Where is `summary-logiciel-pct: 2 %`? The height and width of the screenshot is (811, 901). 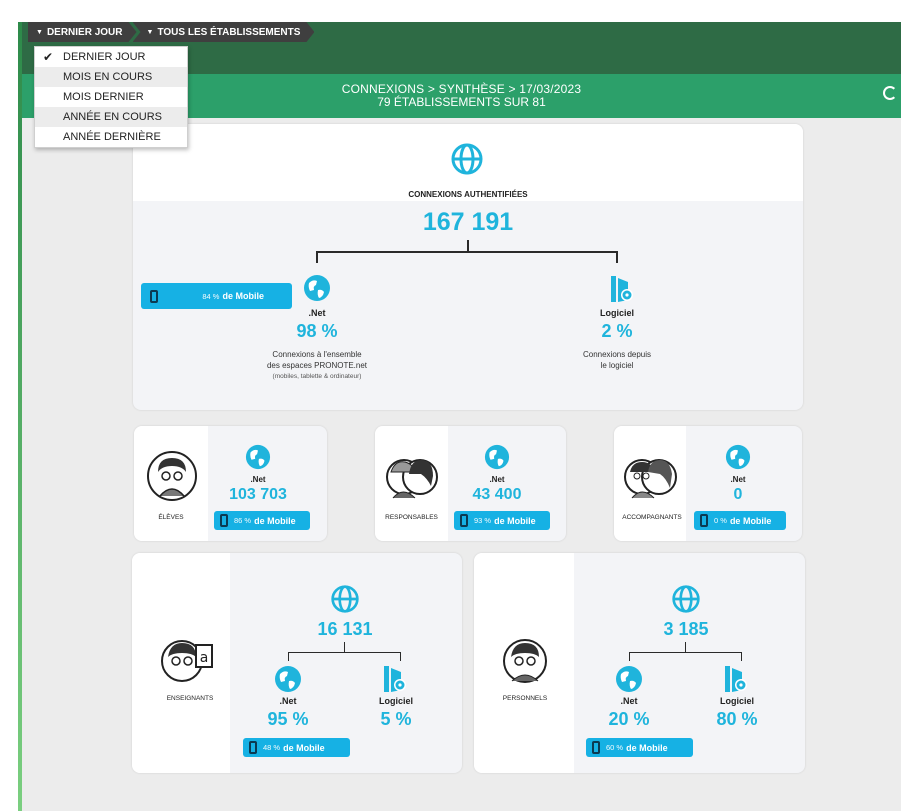 summary-logiciel-pct: 2 % is located at coordinates (617, 331).